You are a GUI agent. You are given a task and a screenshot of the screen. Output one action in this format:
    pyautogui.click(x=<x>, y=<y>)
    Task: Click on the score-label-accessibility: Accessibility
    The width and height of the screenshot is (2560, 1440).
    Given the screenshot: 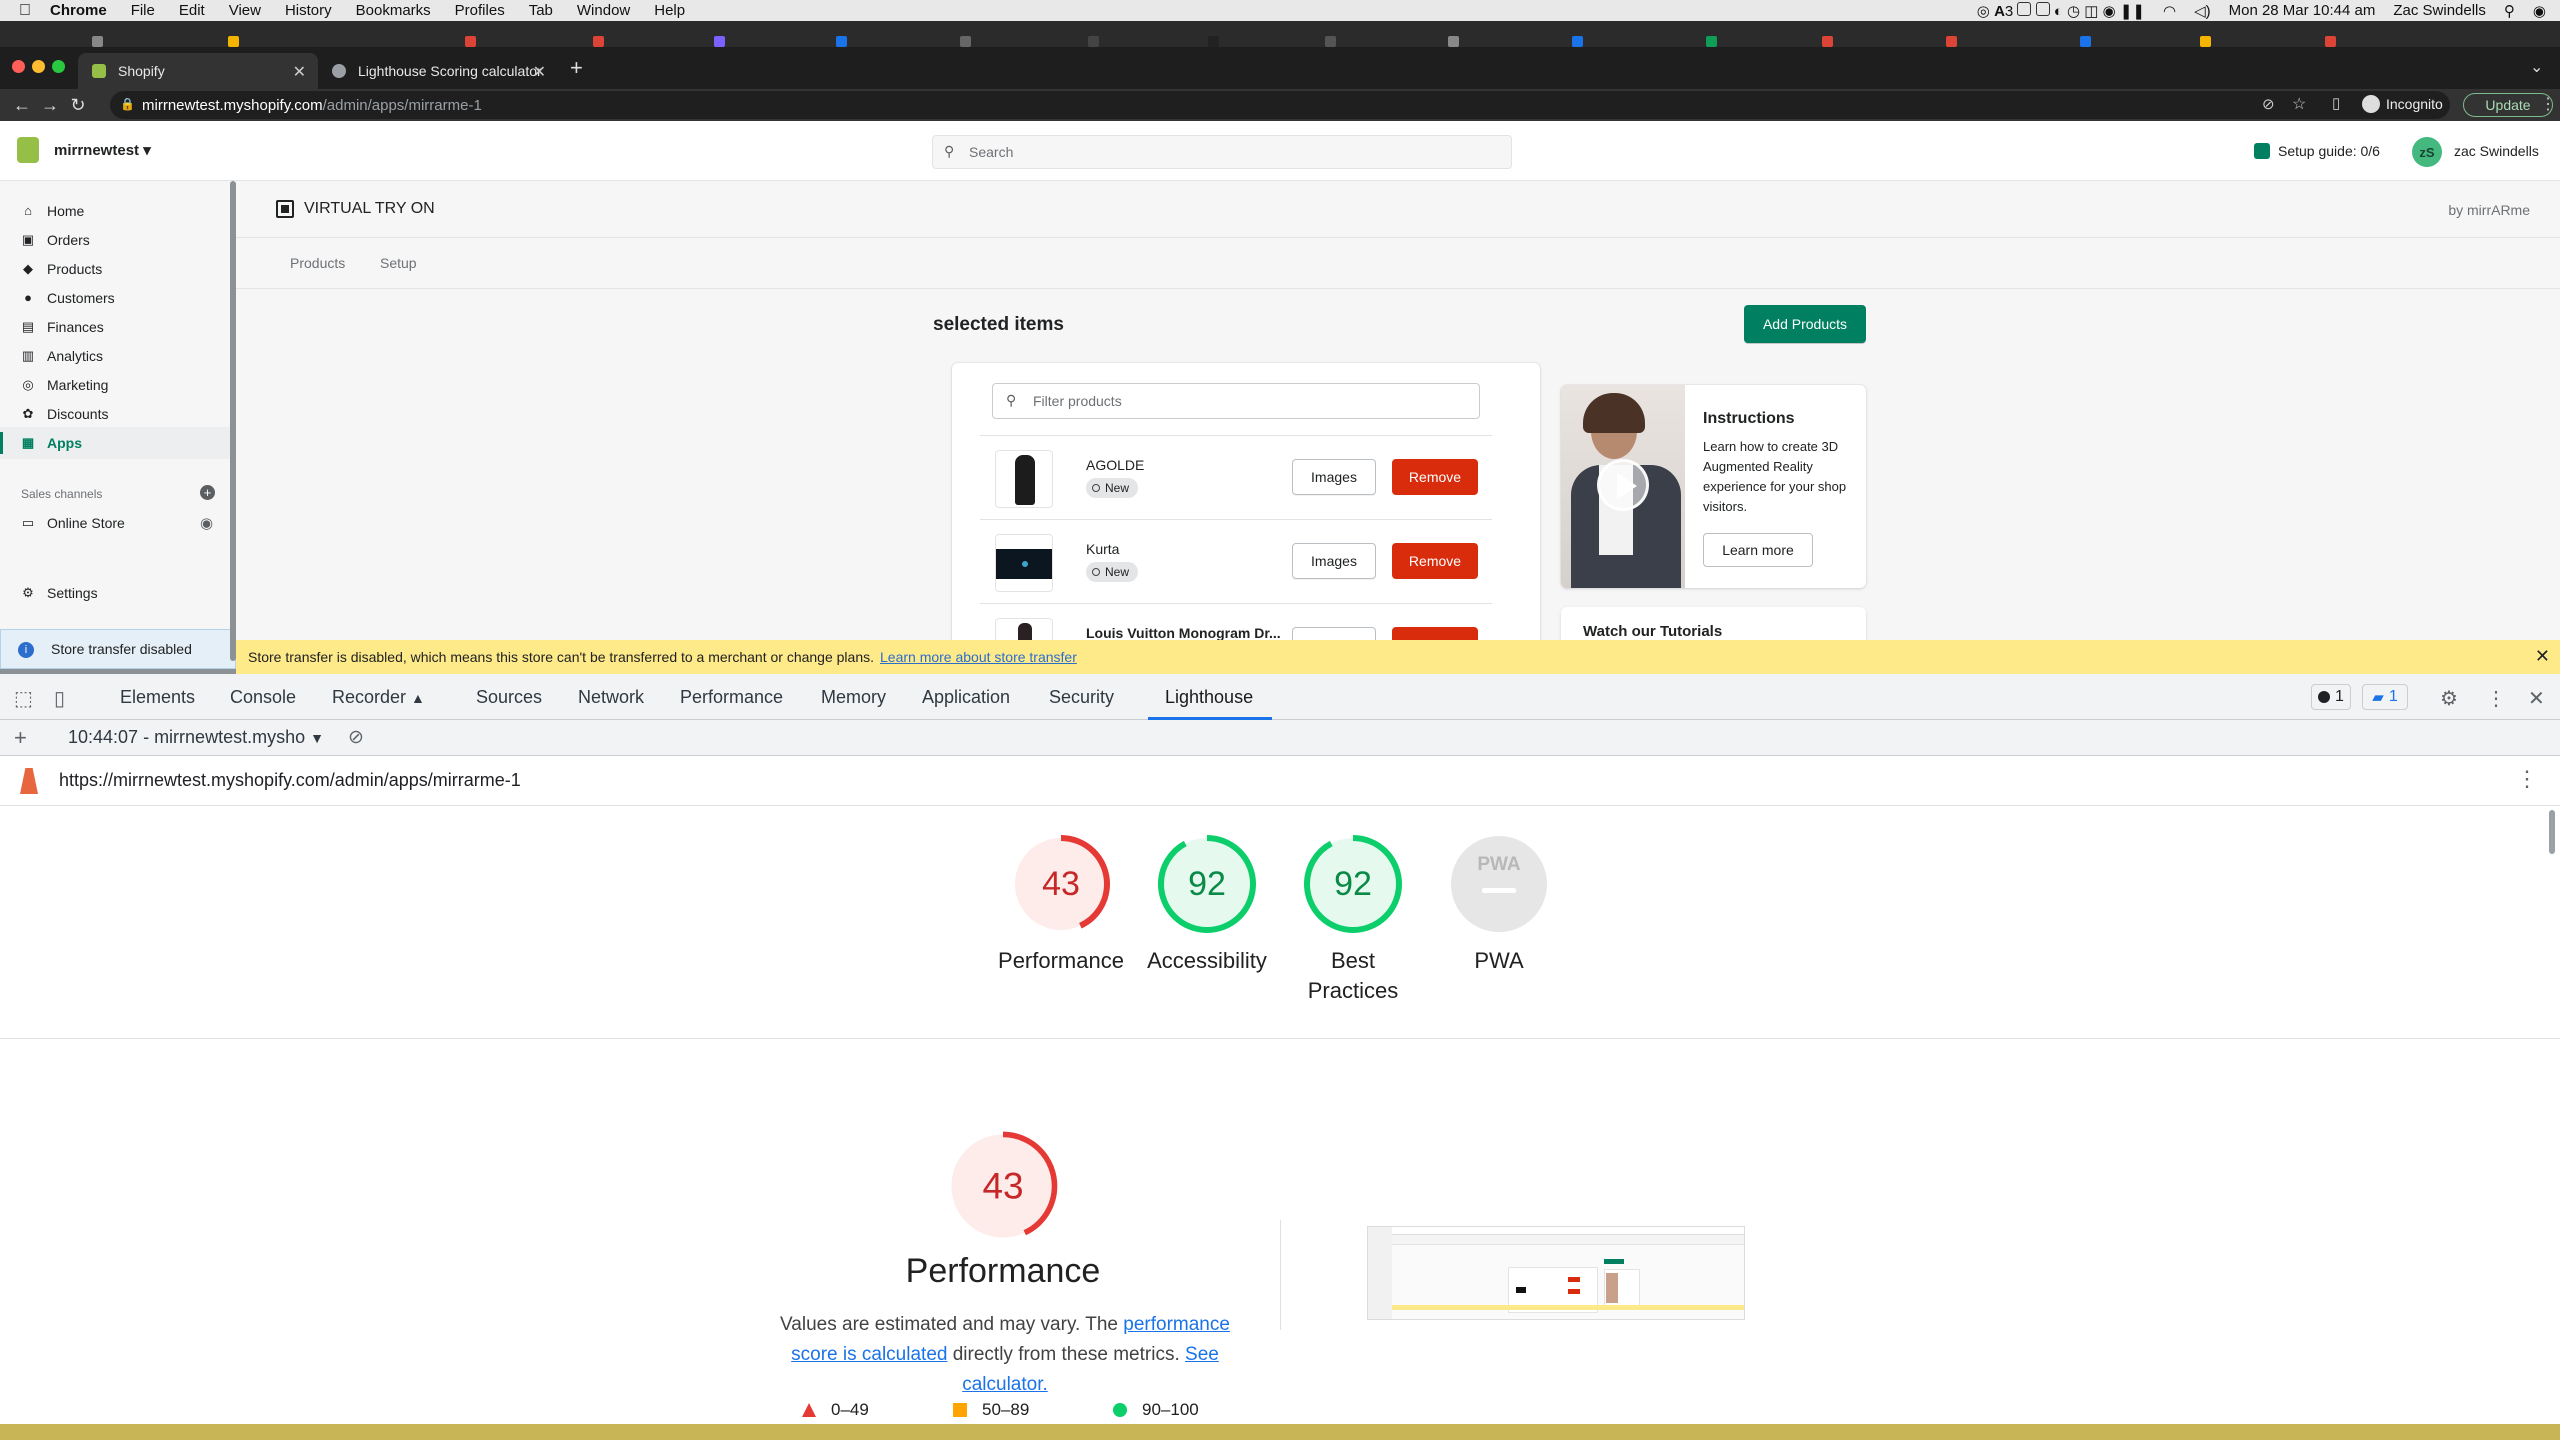 What is the action you would take?
    pyautogui.click(x=1207, y=961)
    